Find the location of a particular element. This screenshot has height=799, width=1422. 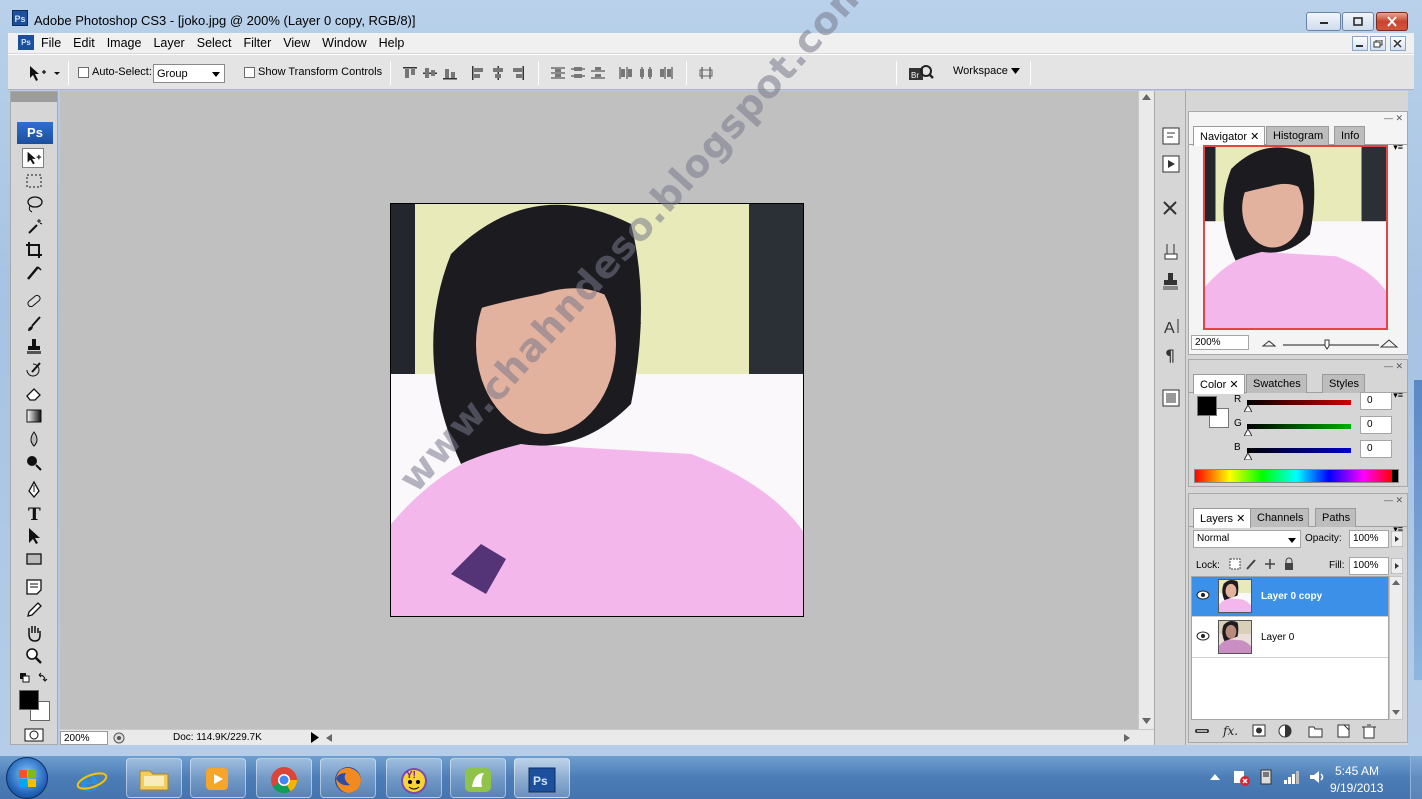

tab-color: Color ✕ is located at coordinates (1219, 384).